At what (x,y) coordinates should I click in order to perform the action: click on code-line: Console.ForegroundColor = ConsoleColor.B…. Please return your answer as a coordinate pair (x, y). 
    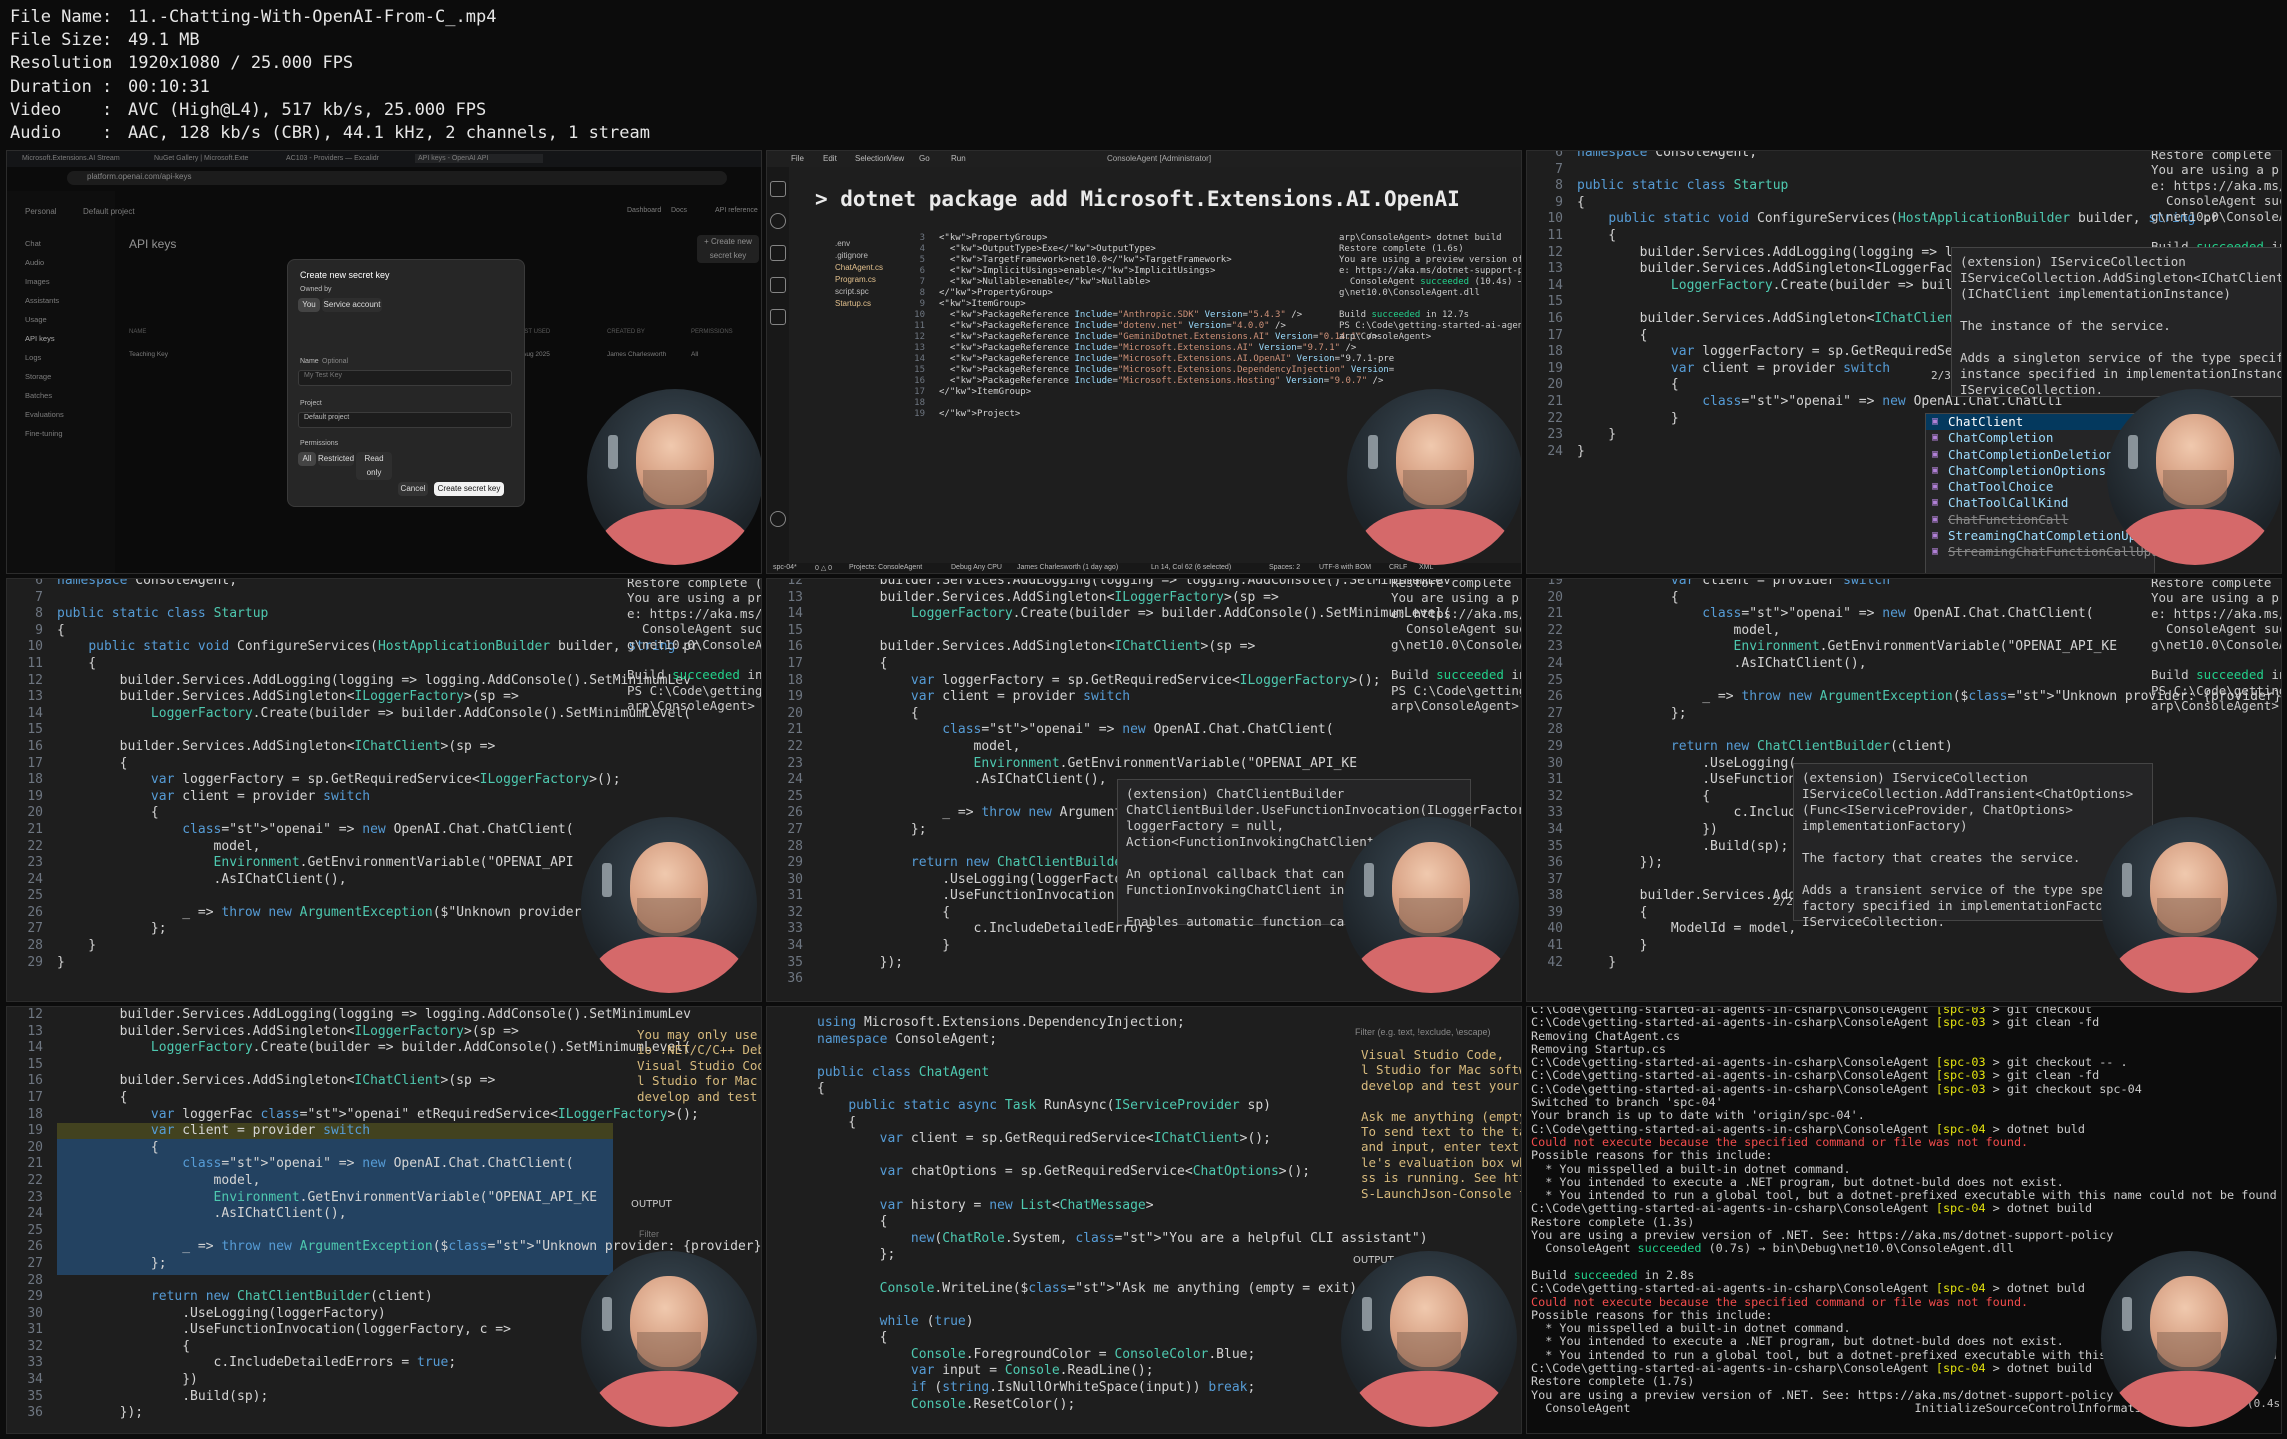
    Looking at the image, I should click on (1097, 1355).